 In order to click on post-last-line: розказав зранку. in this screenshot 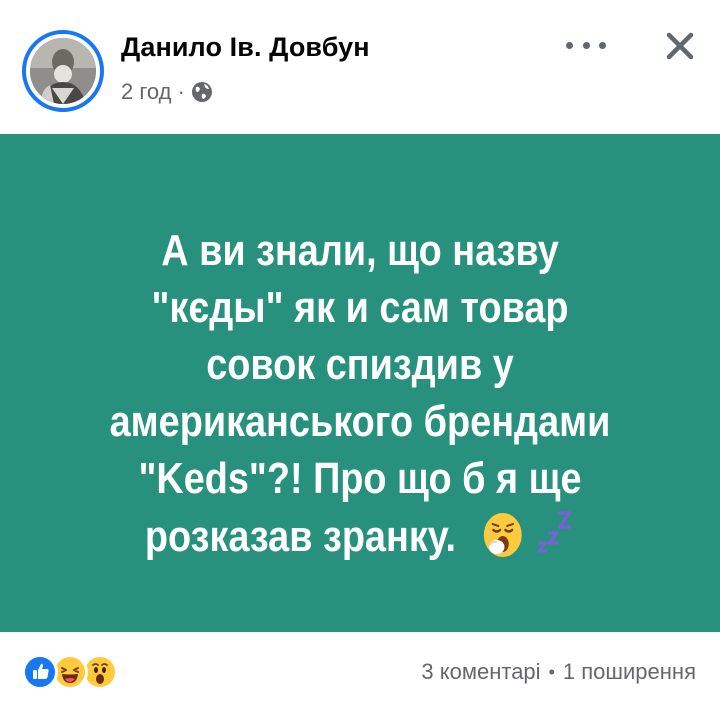, I will do `click(359, 536)`.